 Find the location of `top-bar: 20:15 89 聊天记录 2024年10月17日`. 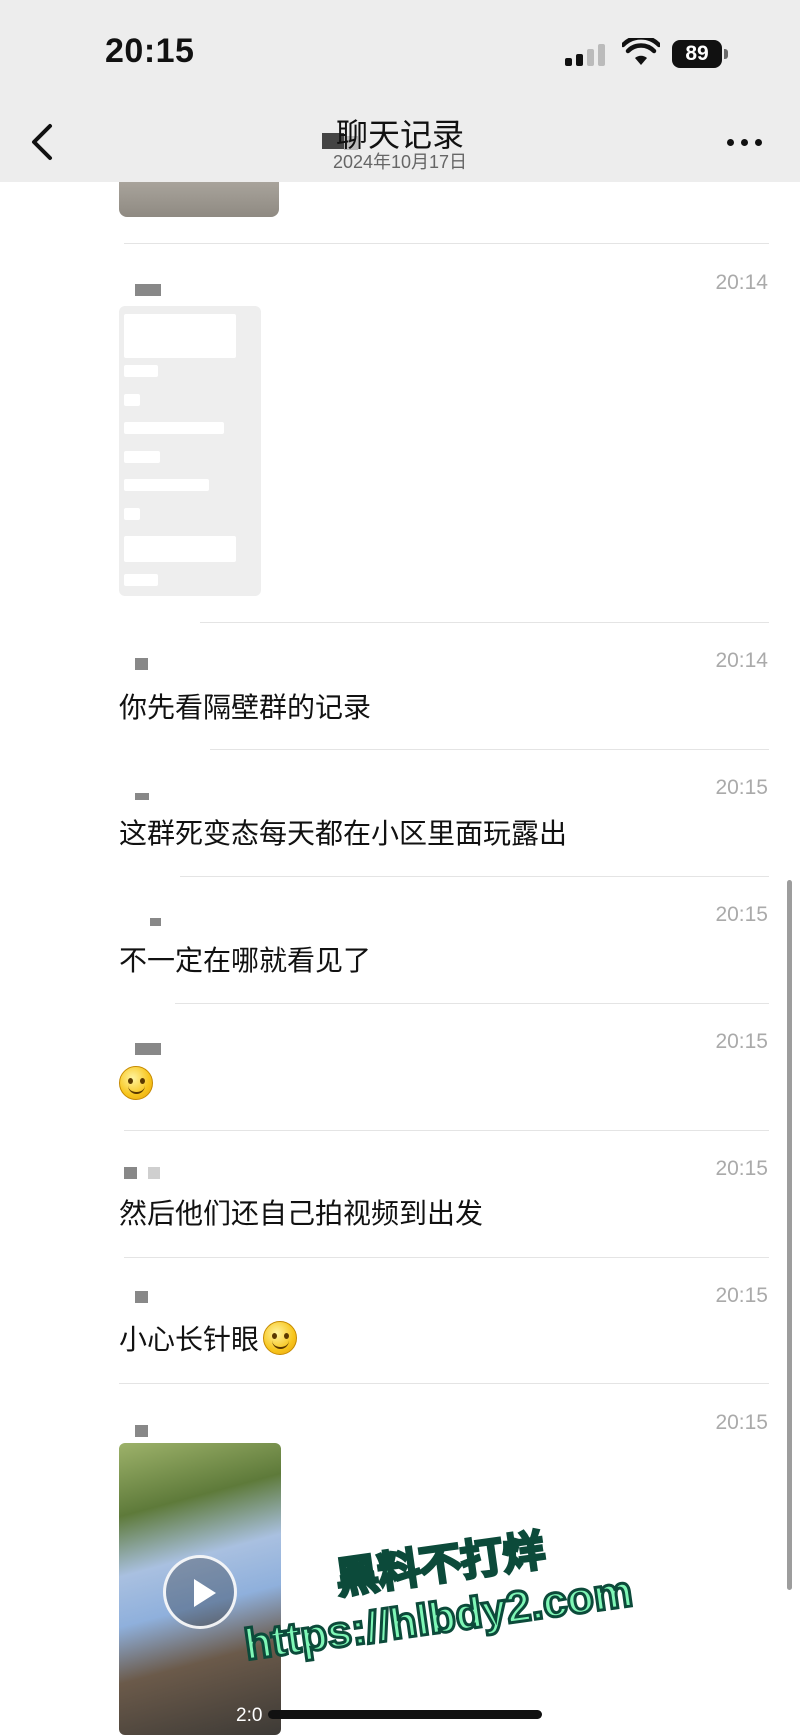

top-bar: 20:15 89 聊天记录 2024年10月17日 is located at coordinates (400, 91).